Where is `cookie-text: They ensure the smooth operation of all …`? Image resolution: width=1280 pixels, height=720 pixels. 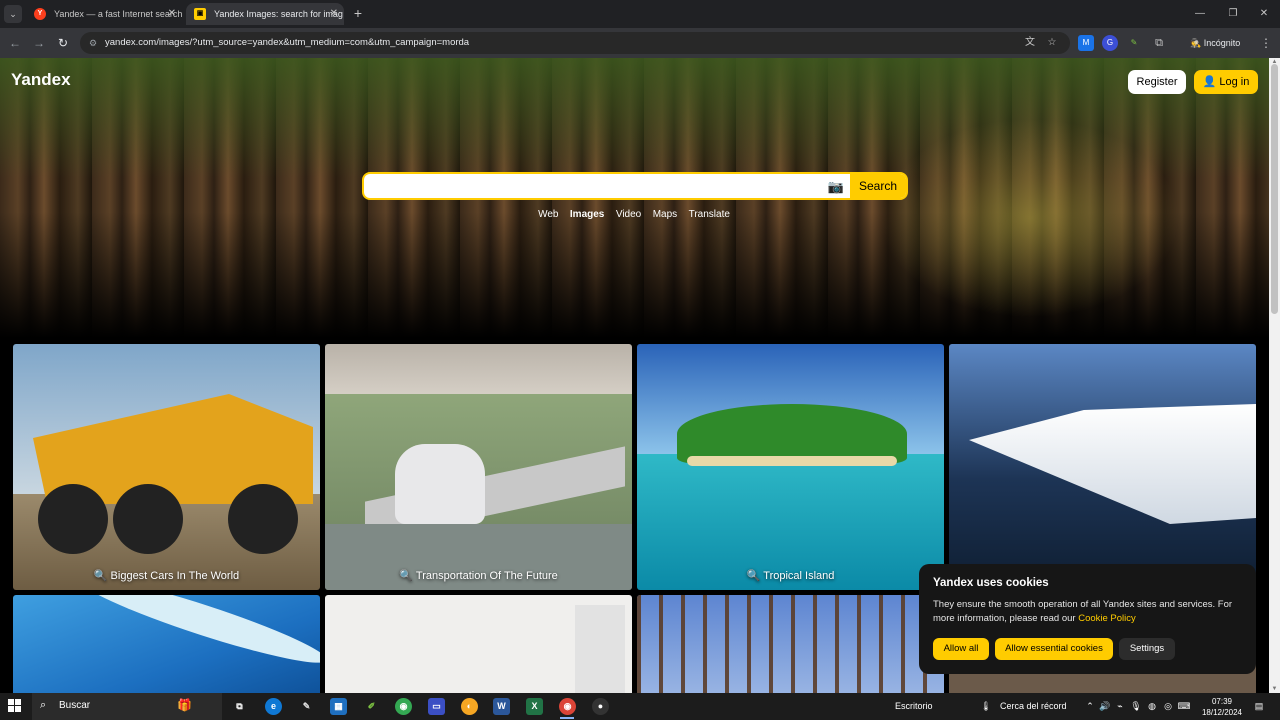 cookie-text: They ensure the smooth operation of all … is located at coordinates (1087, 612).